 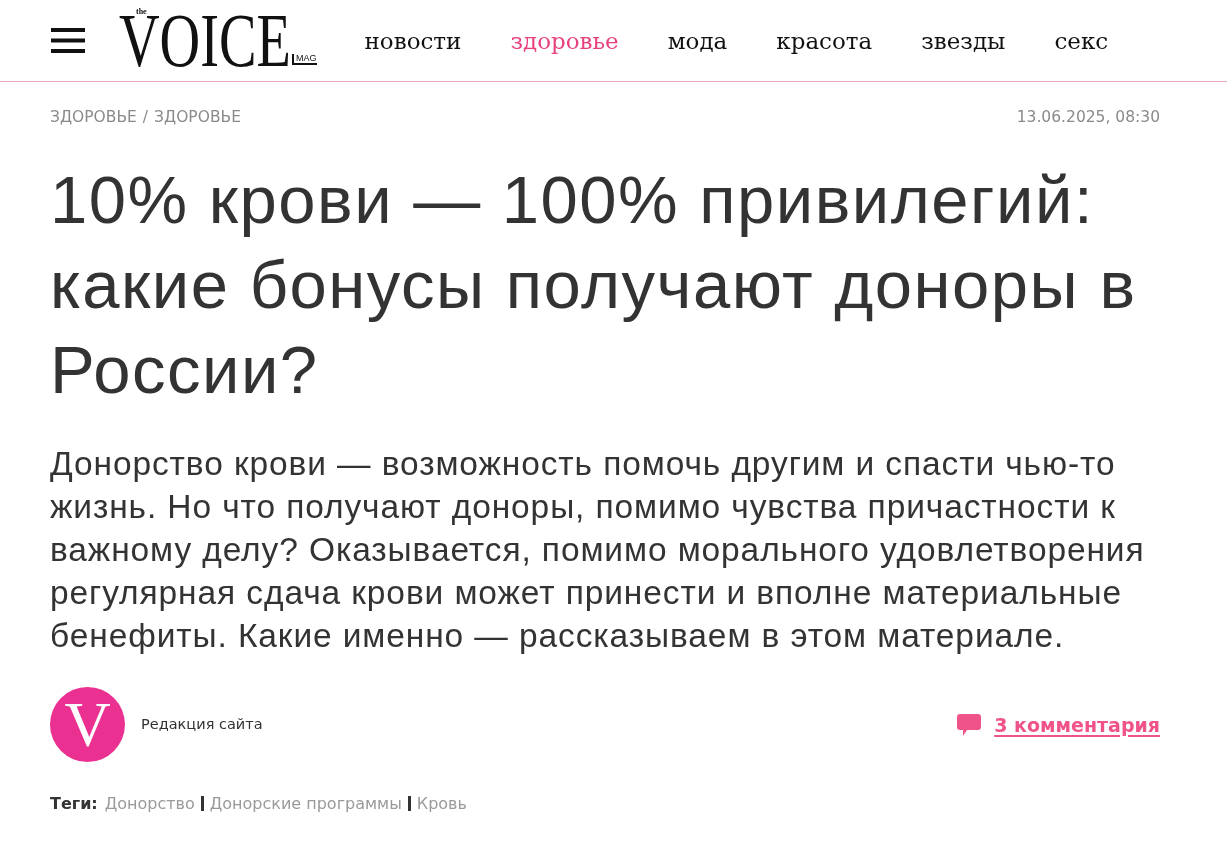 What do you see at coordinates (305, 803) in the screenshot?
I see `tag-link: Донорские программы` at bounding box center [305, 803].